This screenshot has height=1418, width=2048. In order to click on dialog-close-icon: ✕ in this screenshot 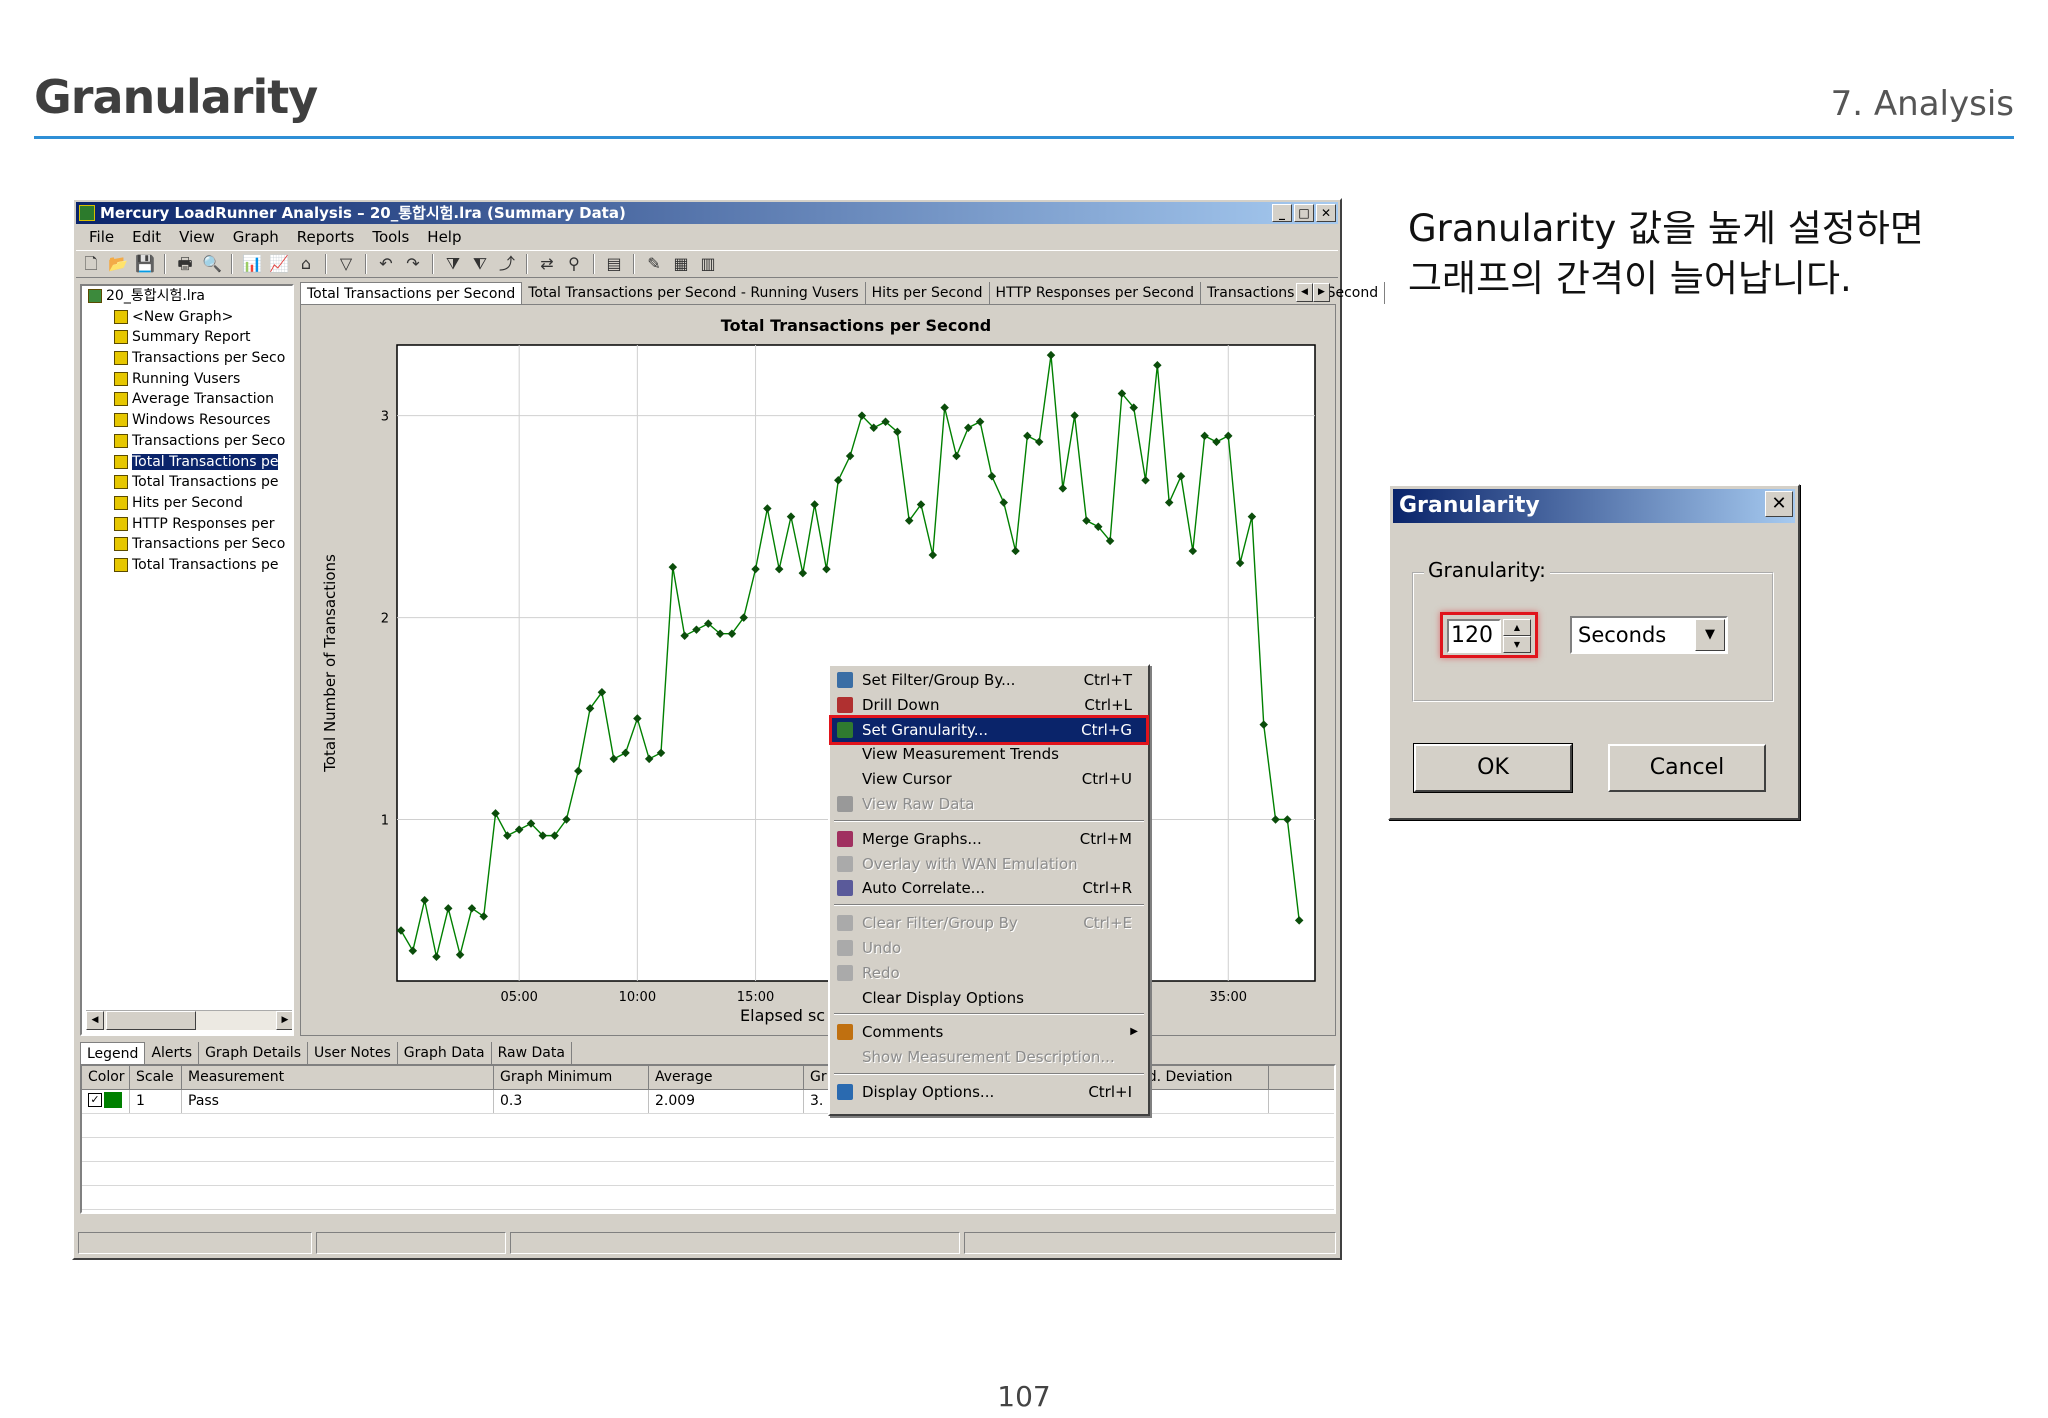, I will do `click(1779, 504)`.